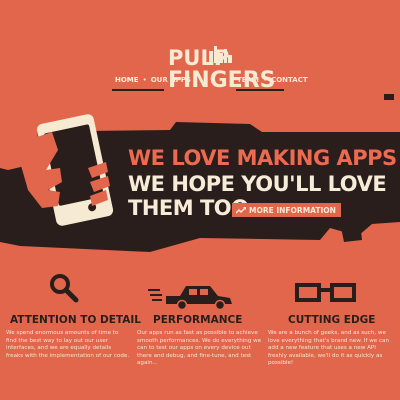  What do you see at coordinates (188, 208) in the screenshot?
I see `hero-heading-3: THEM TOO` at bounding box center [188, 208].